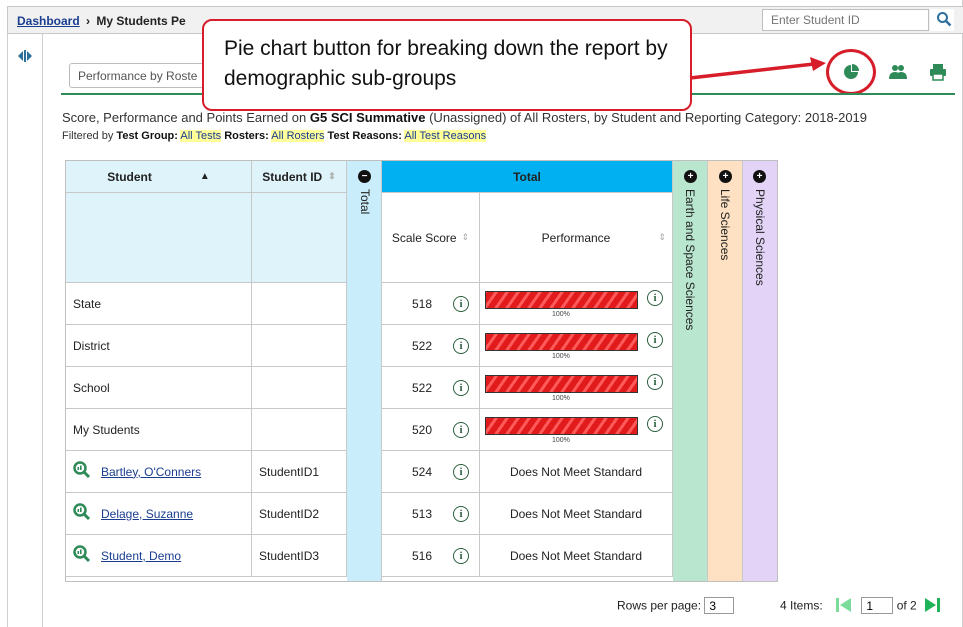  Describe the element at coordinates (299, 556) in the screenshot. I see `student-id-cell: StudentID3` at that location.